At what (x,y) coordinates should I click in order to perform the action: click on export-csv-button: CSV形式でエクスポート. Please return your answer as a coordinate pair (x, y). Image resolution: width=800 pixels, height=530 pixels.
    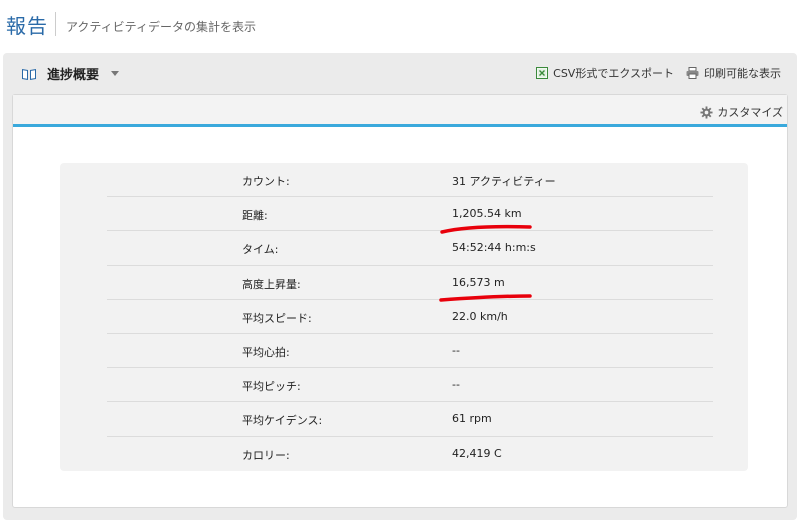
    Looking at the image, I should click on (605, 73).